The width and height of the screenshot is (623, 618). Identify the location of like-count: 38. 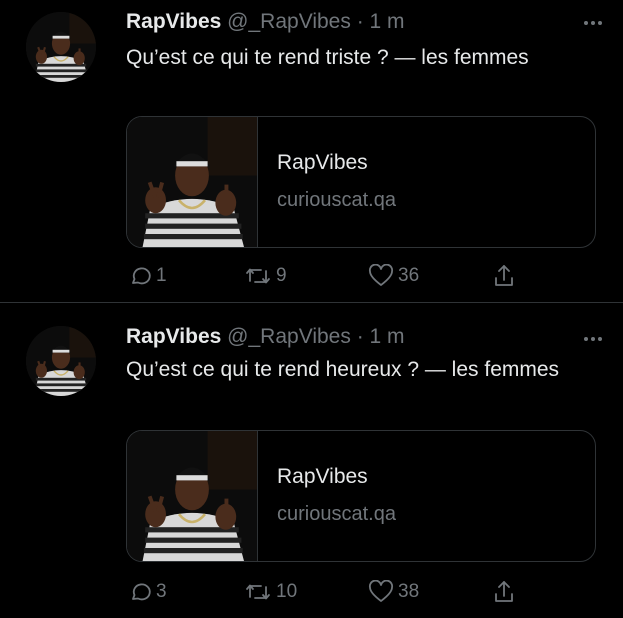
(409, 591).